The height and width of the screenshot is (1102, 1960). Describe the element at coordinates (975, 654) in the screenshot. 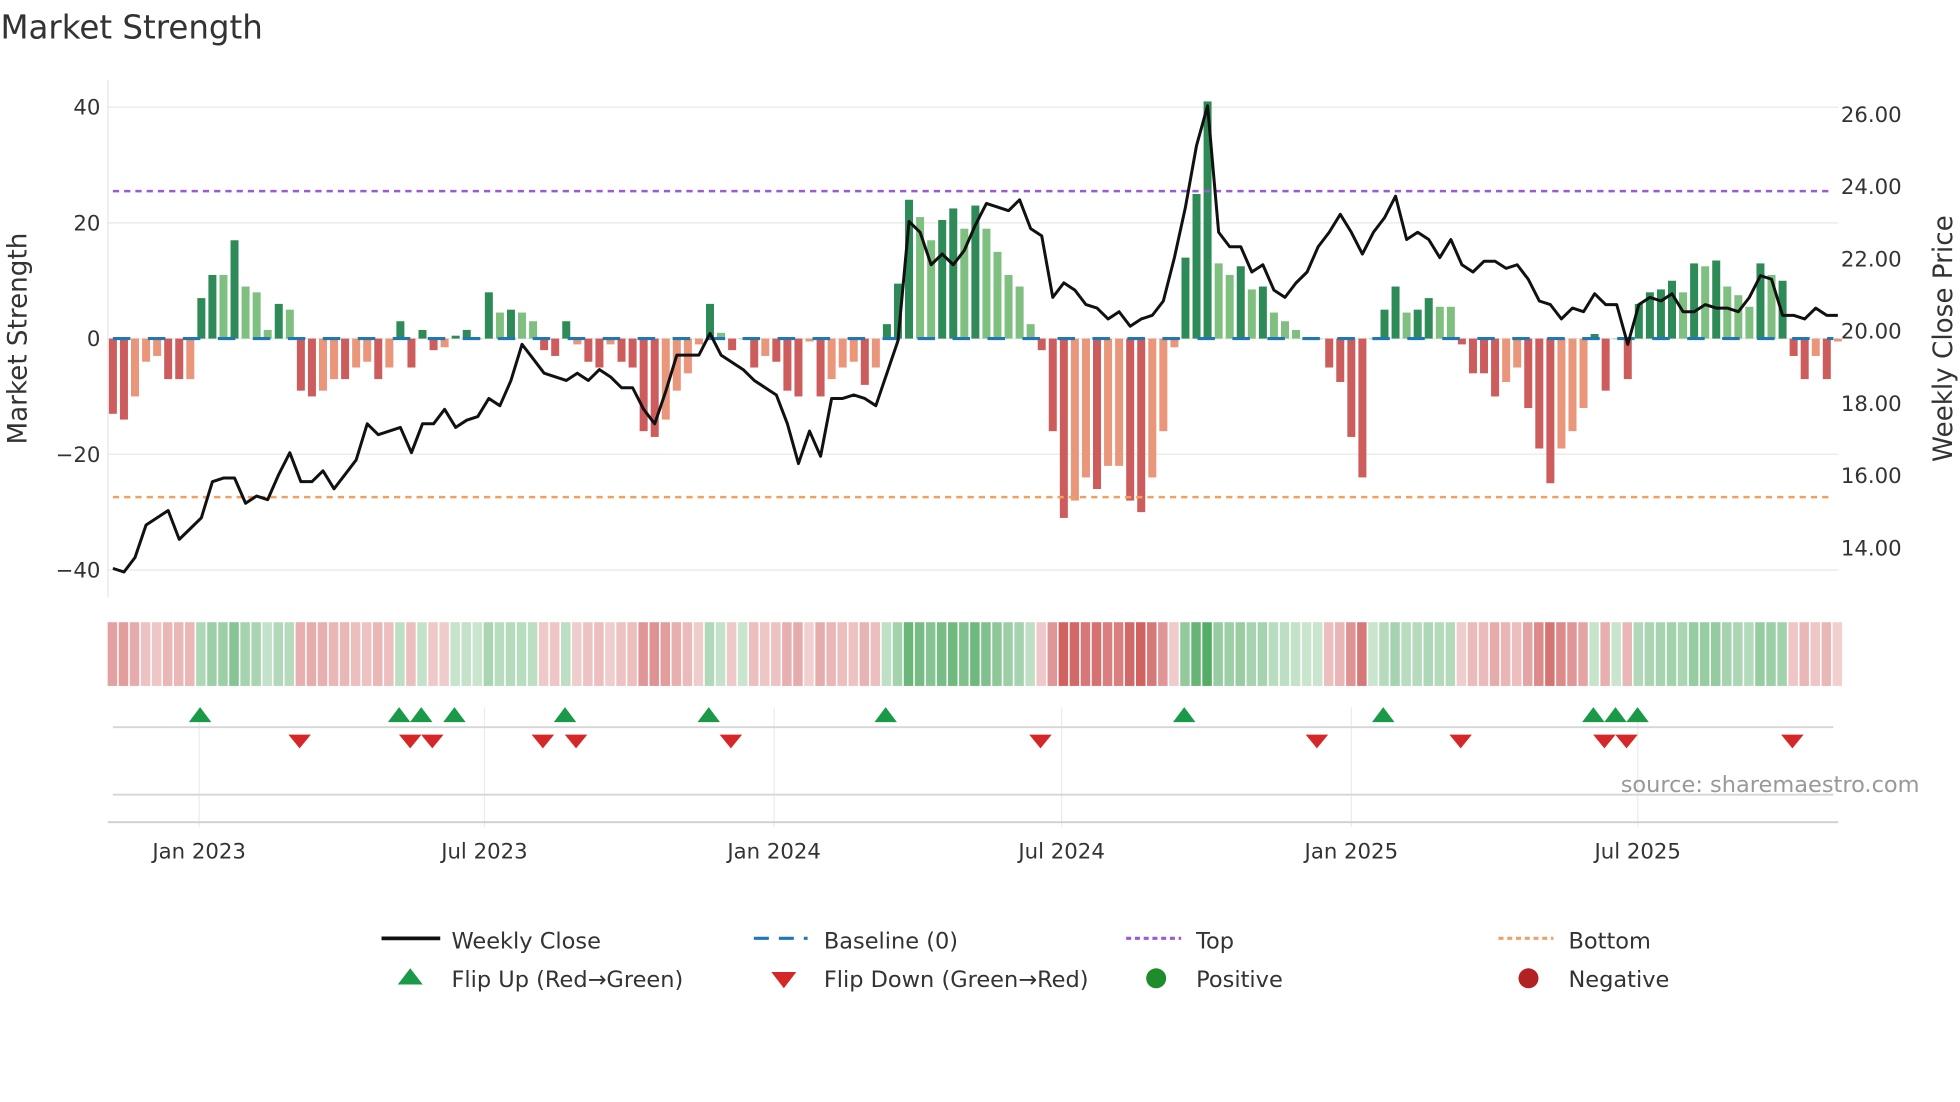

I see `state-heat-strip` at that location.